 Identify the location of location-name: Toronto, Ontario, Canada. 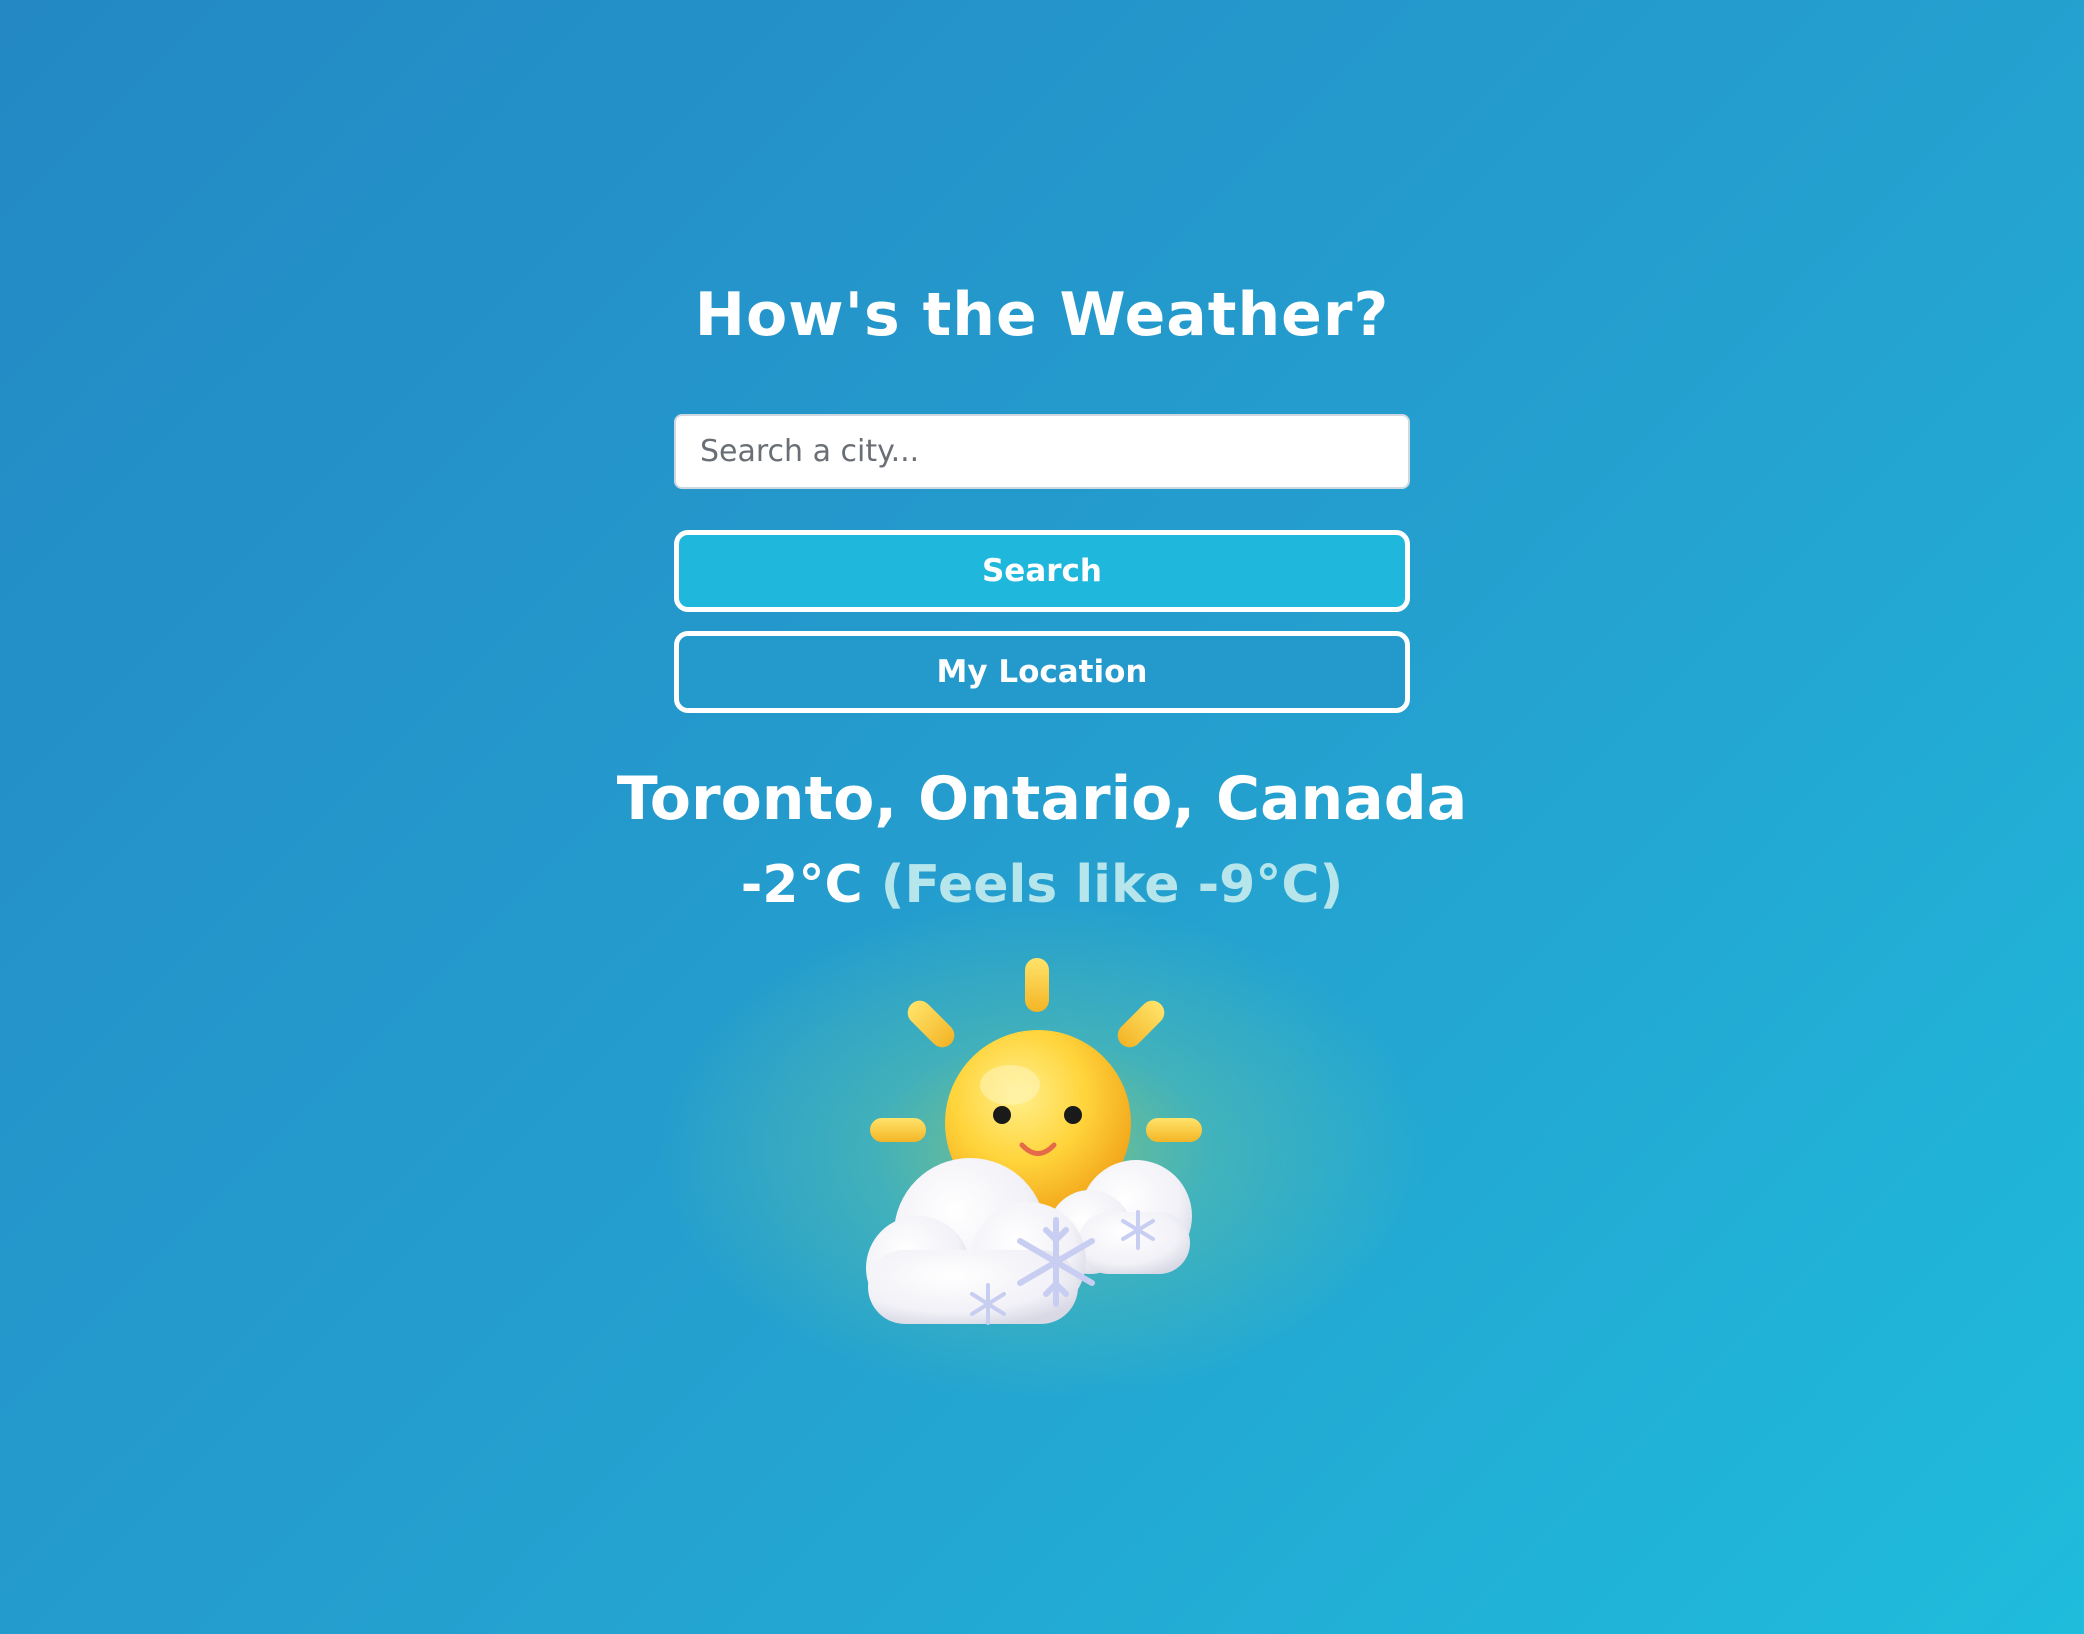
(1042, 799).